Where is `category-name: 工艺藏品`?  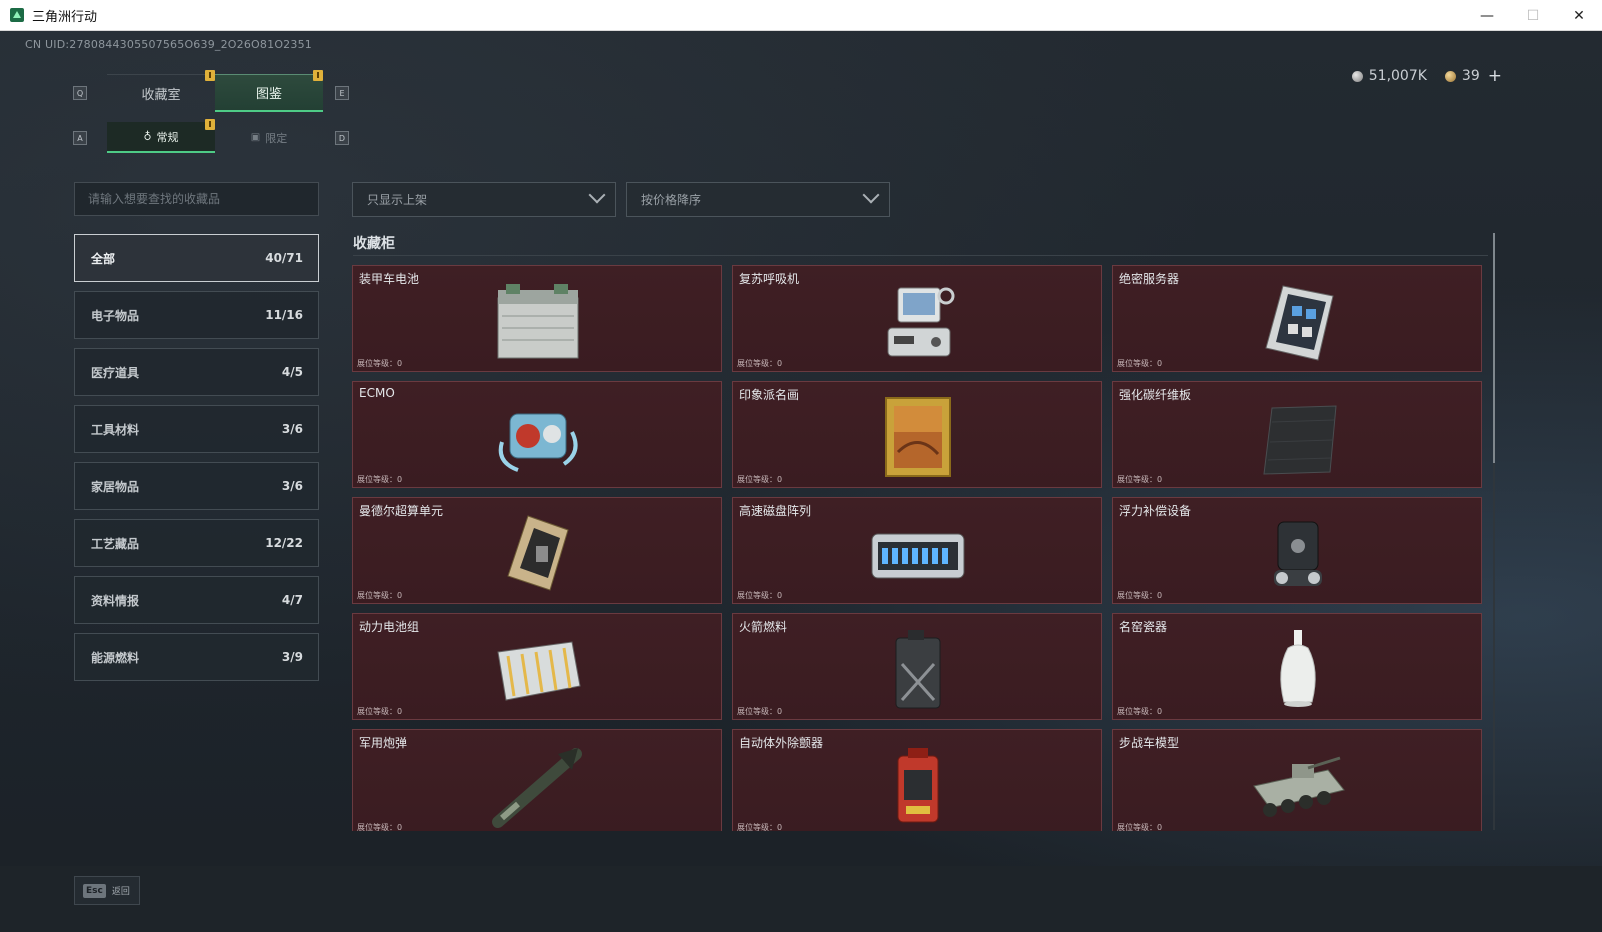 category-name: 工艺藏品 is located at coordinates (115, 543).